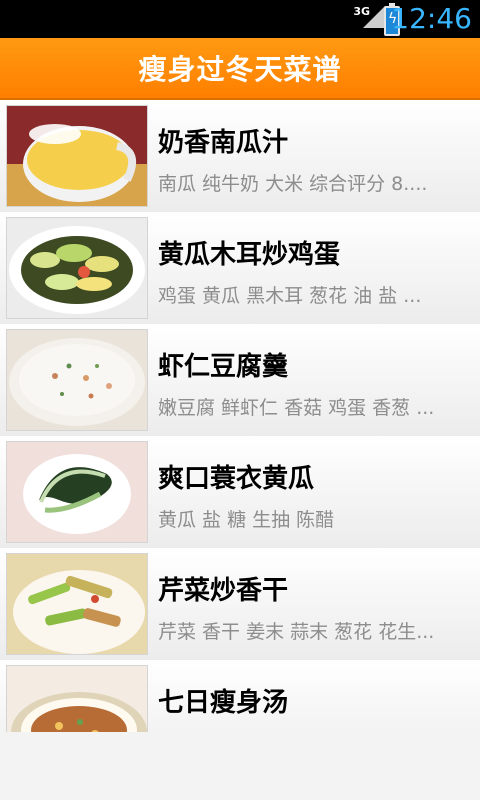 This screenshot has width=480, height=800. I want to click on page-title: 瘦身过冬天菜谱, so click(240, 69).